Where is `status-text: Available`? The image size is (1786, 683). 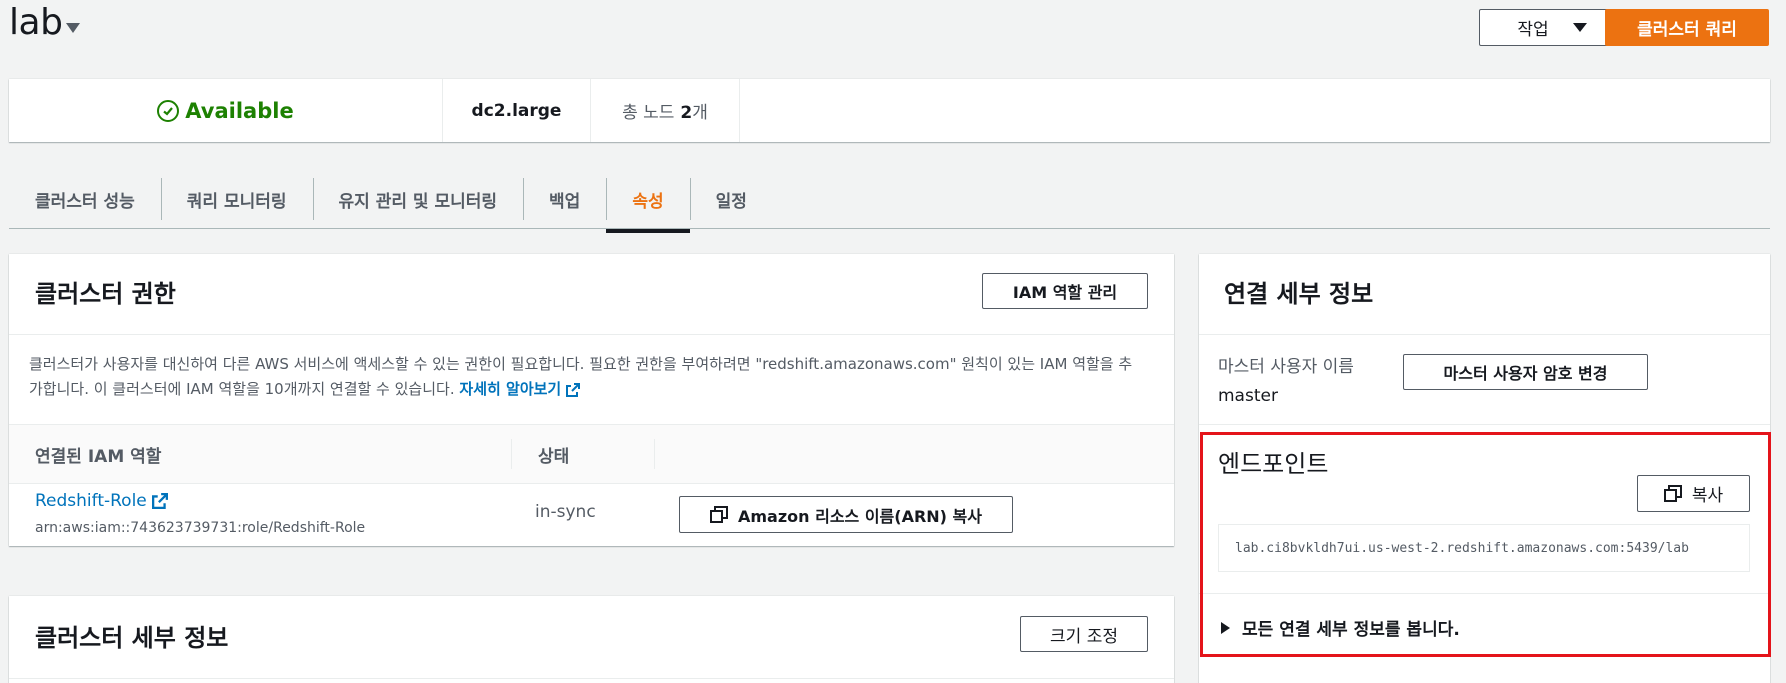 status-text: Available is located at coordinates (239, 110).